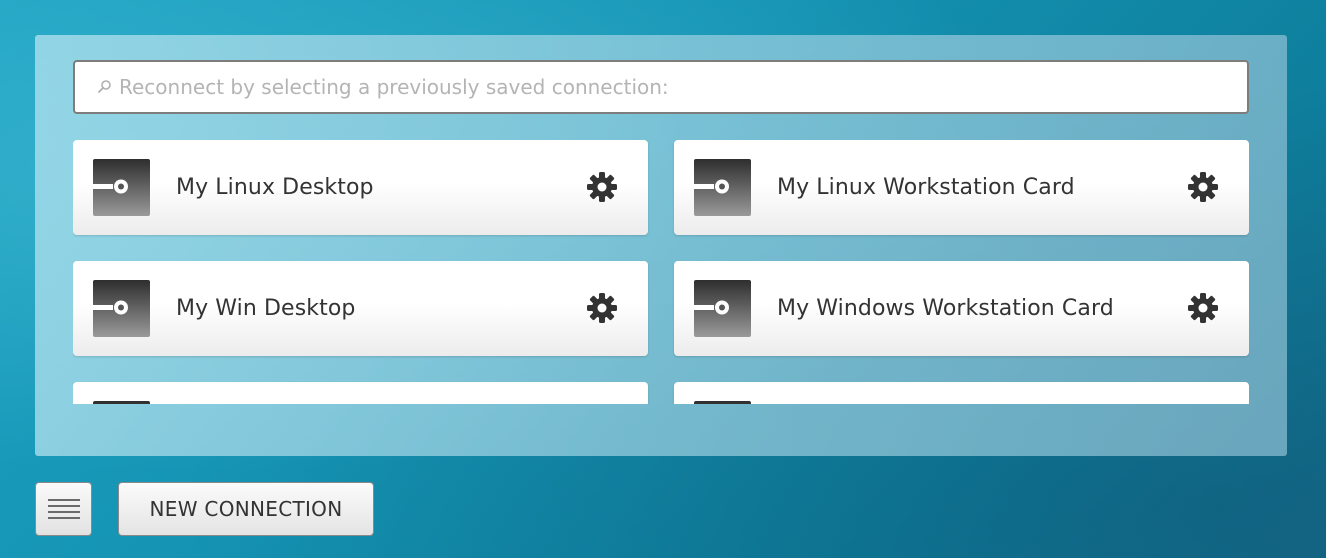  I want to click on connection-name: My Windows Workstation Card, so click(945, 308).